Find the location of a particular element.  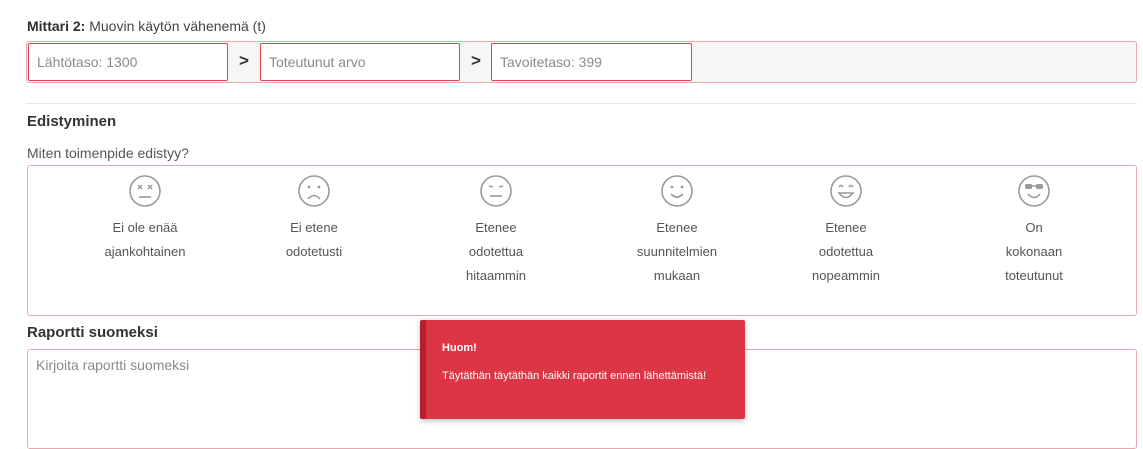

cool-face-icon is located at coordinates (1034, 191).